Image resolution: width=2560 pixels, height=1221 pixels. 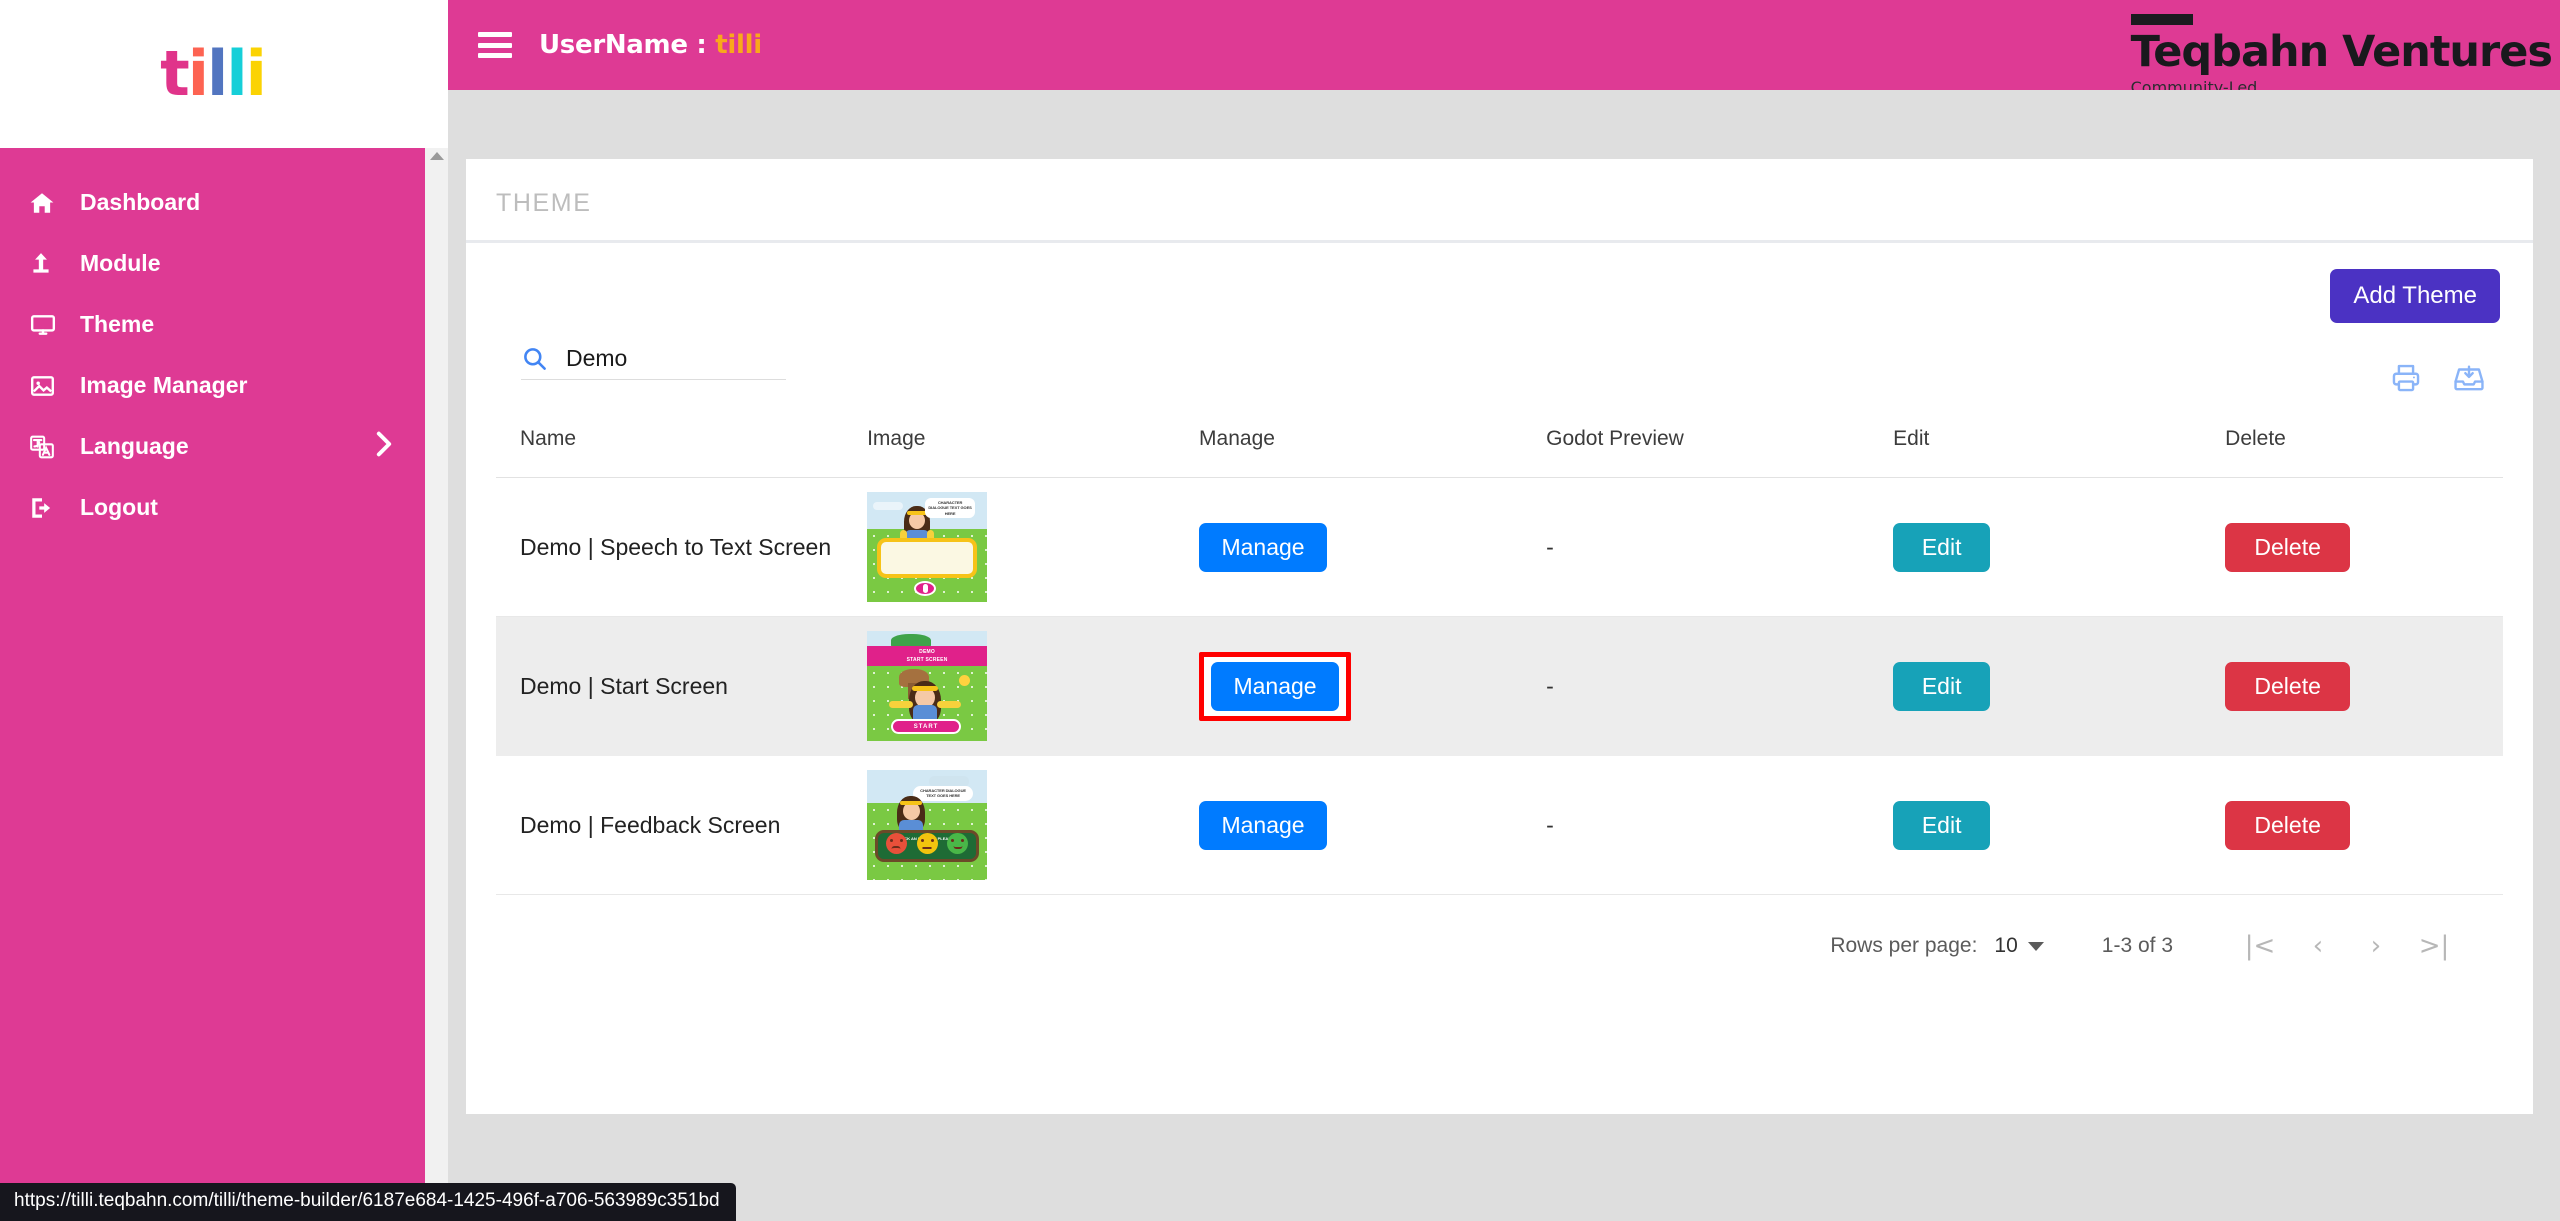 I want to click on speech-to-text-screen-thumbnail: CHARACTER DIALOGUE TEXT GOES HERE, so click(x=927, y=547).